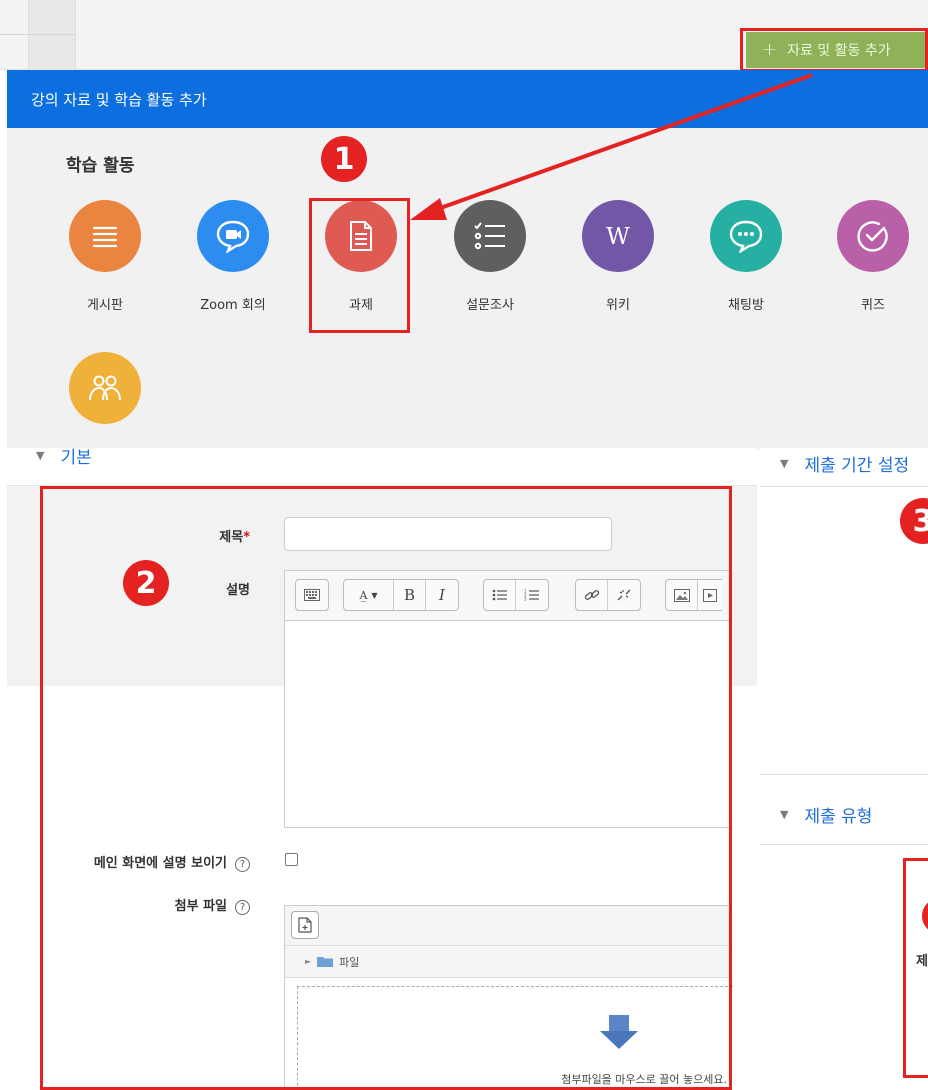 The height and width of the screenshot is (1090, 928). I want to click on submit-type-section-toggle: ▼ 제출 유형, so click(826, 814).